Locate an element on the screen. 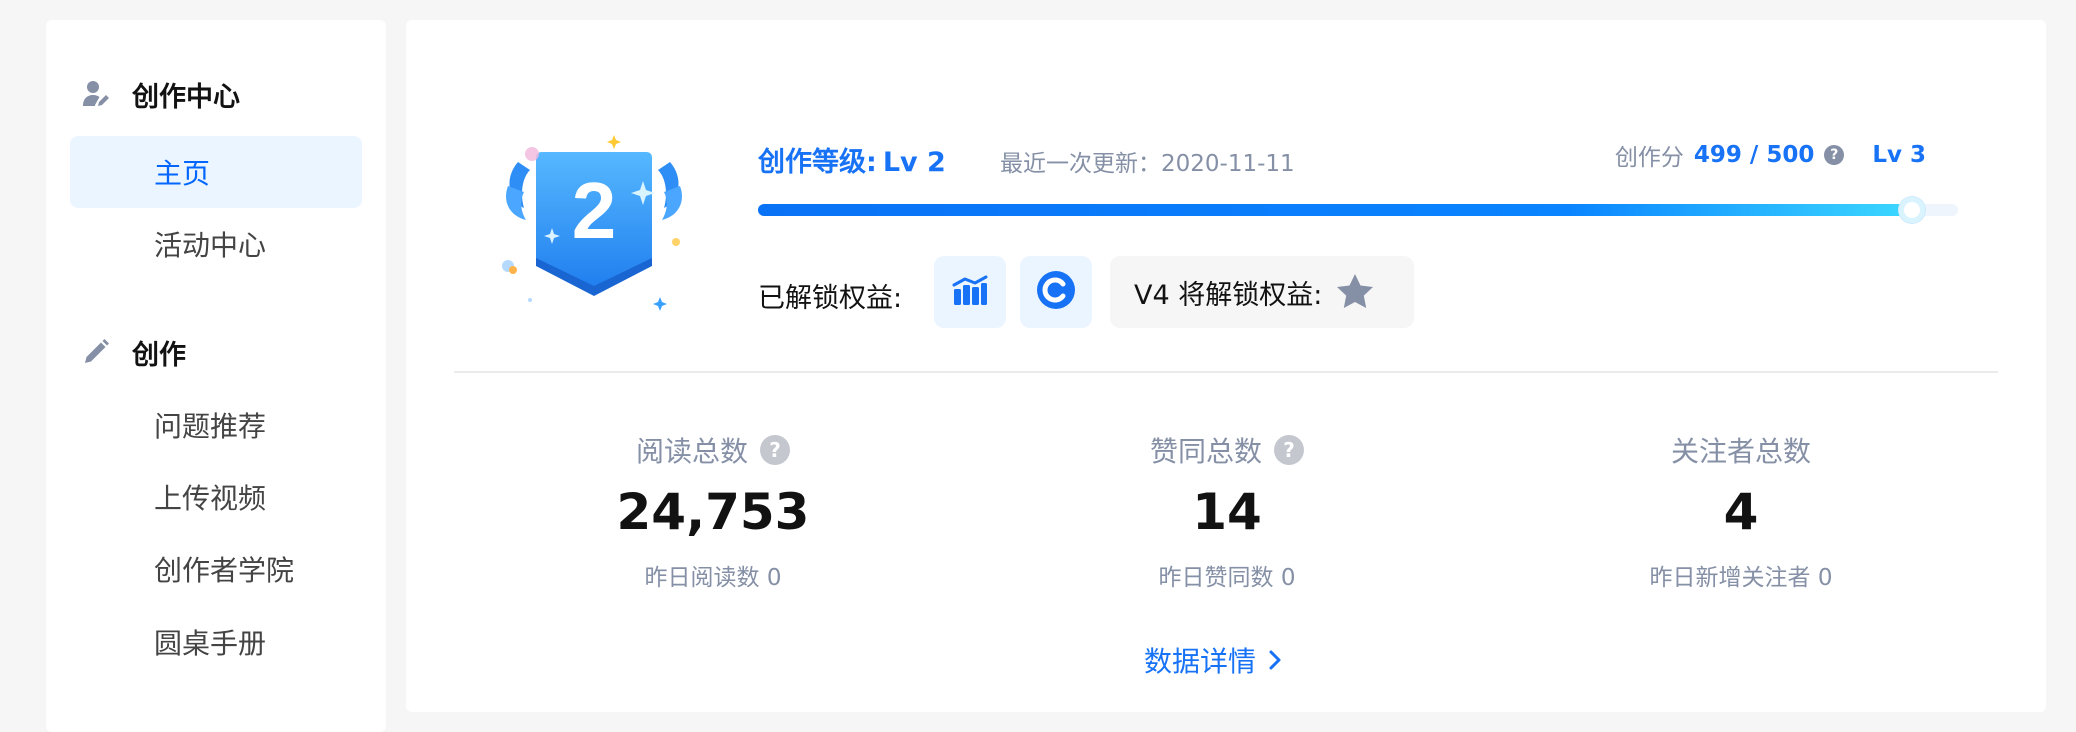 The image size is (2076, 732). stat-total-followers: 关注者总数 4 昨日新增关注者 0 is located at coordinates (1741, 511).